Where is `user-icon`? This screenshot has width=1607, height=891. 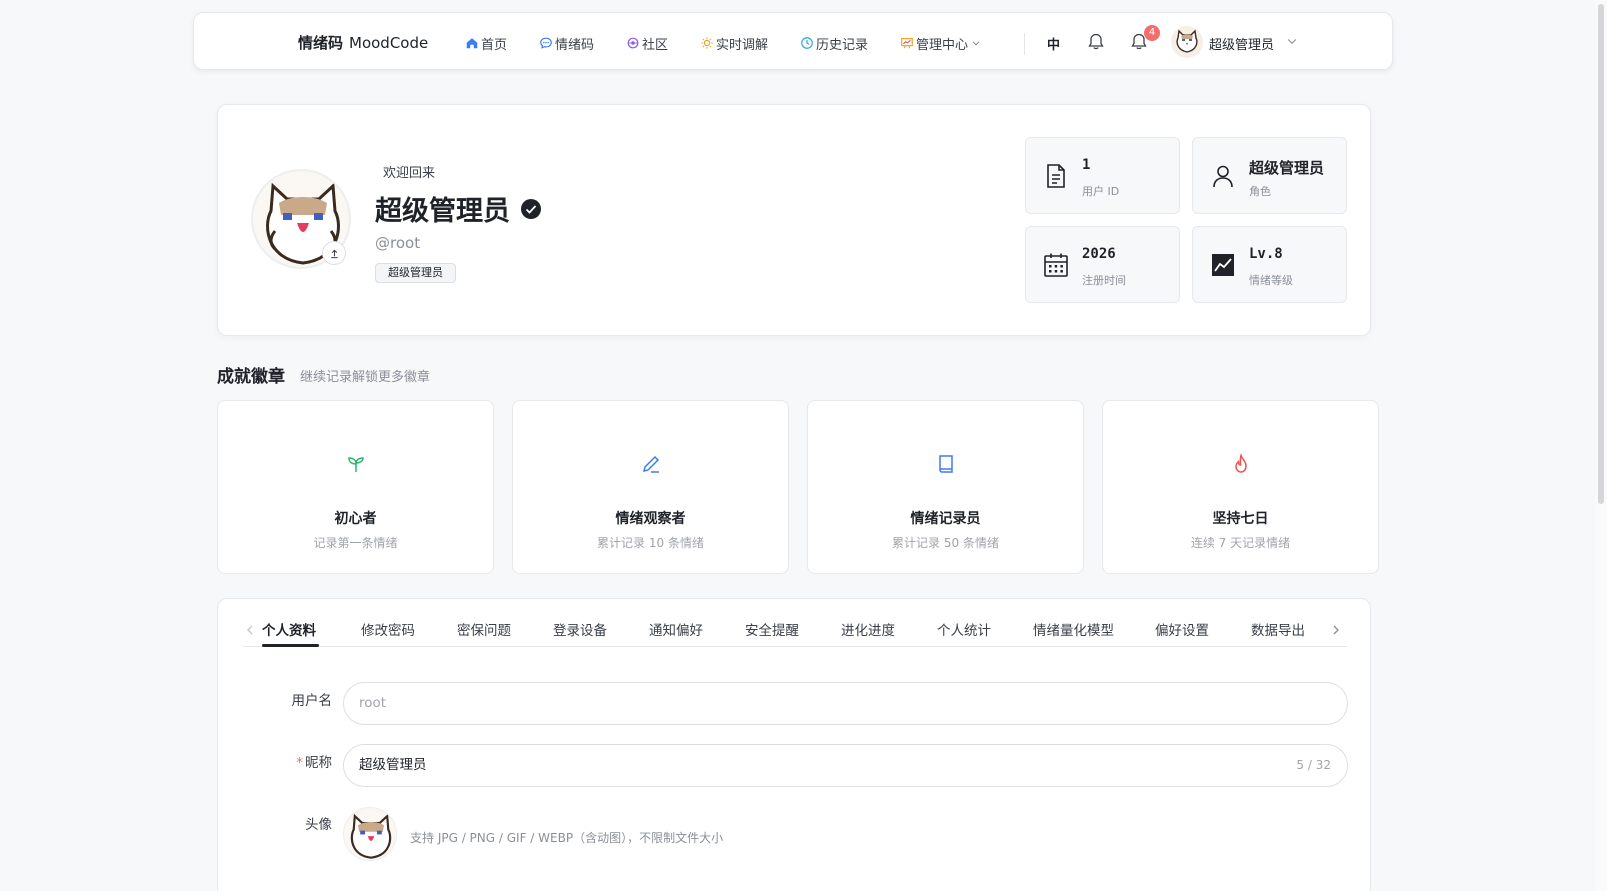
user-icon is located at coordinates (1223, 176).